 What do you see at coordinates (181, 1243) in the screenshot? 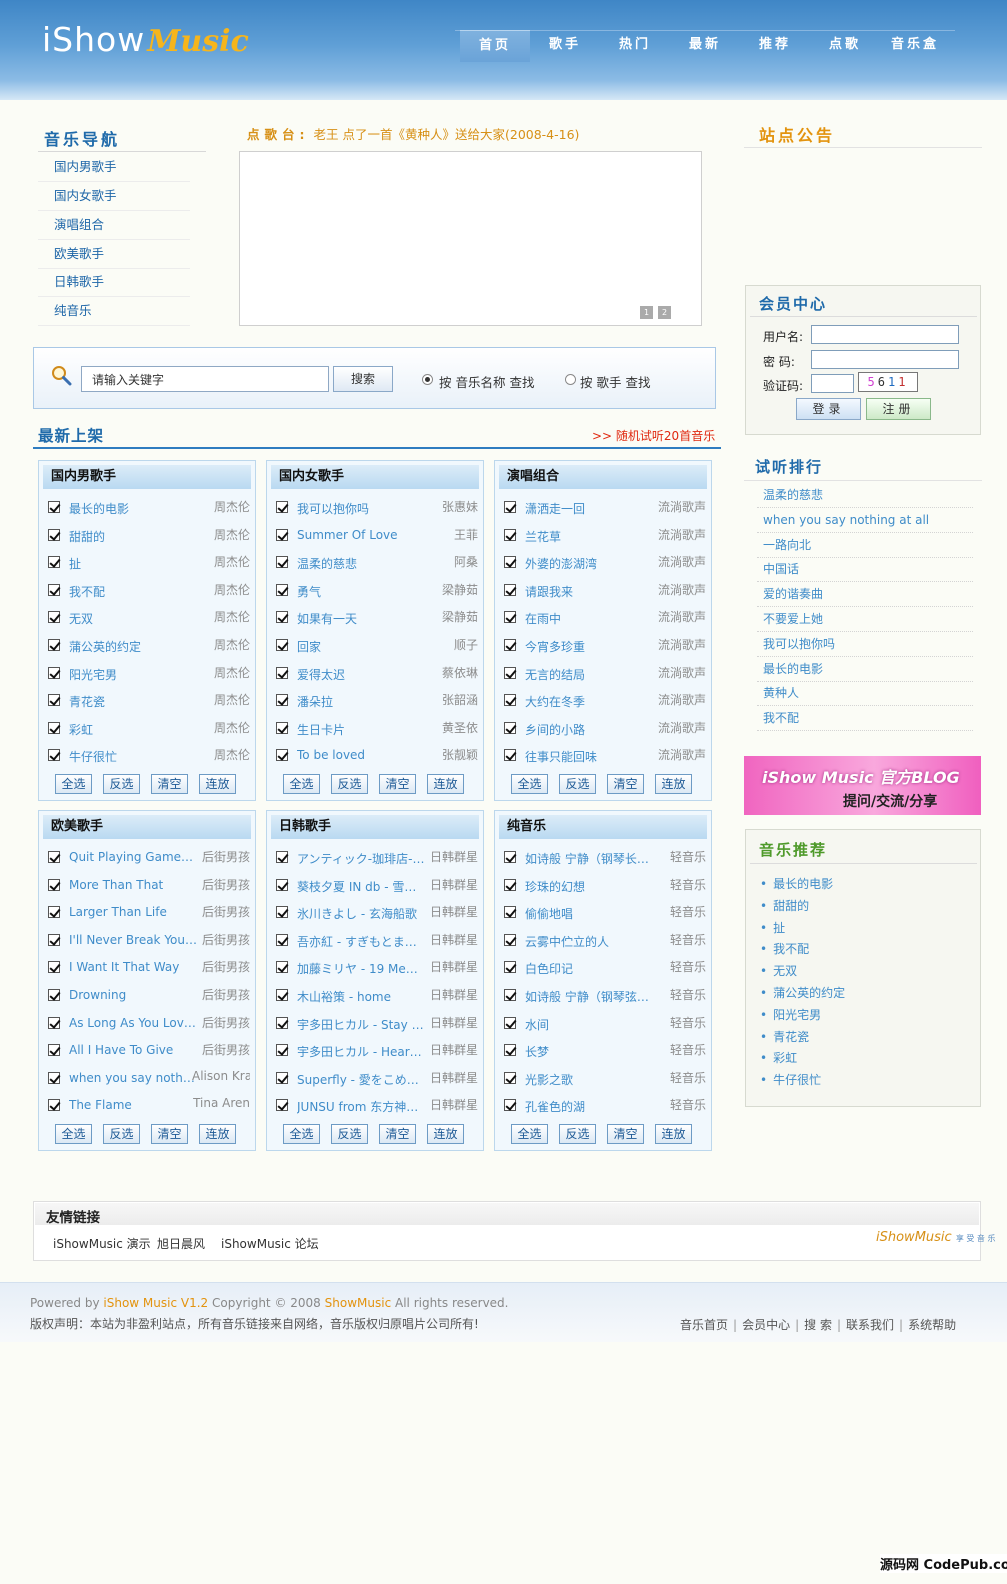
I see `friend-link: 旭日晨风` at bounding box center [181, 1243].